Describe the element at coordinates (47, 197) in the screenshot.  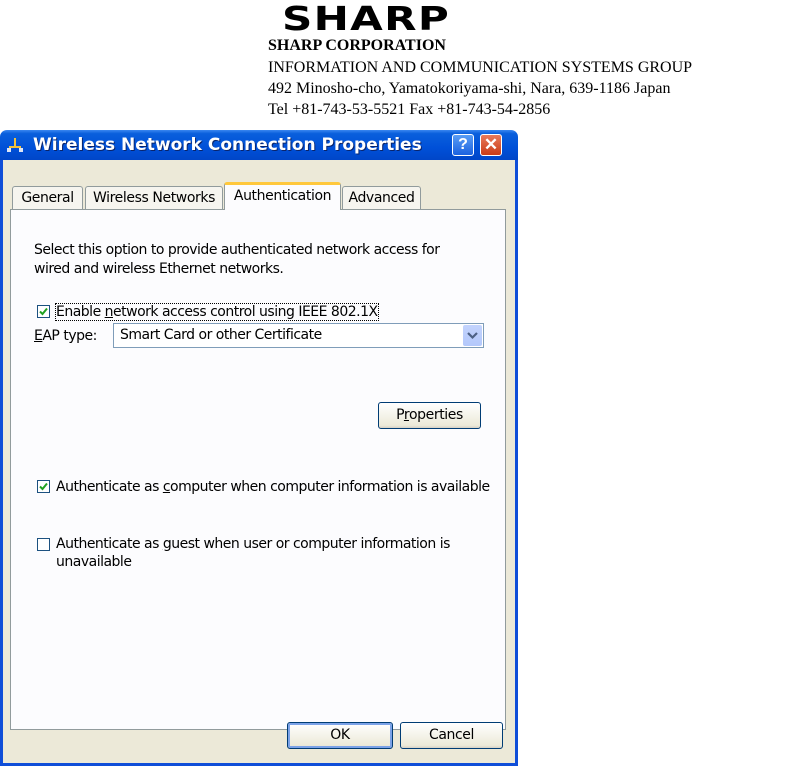
I see `tab-general: General` at that location.